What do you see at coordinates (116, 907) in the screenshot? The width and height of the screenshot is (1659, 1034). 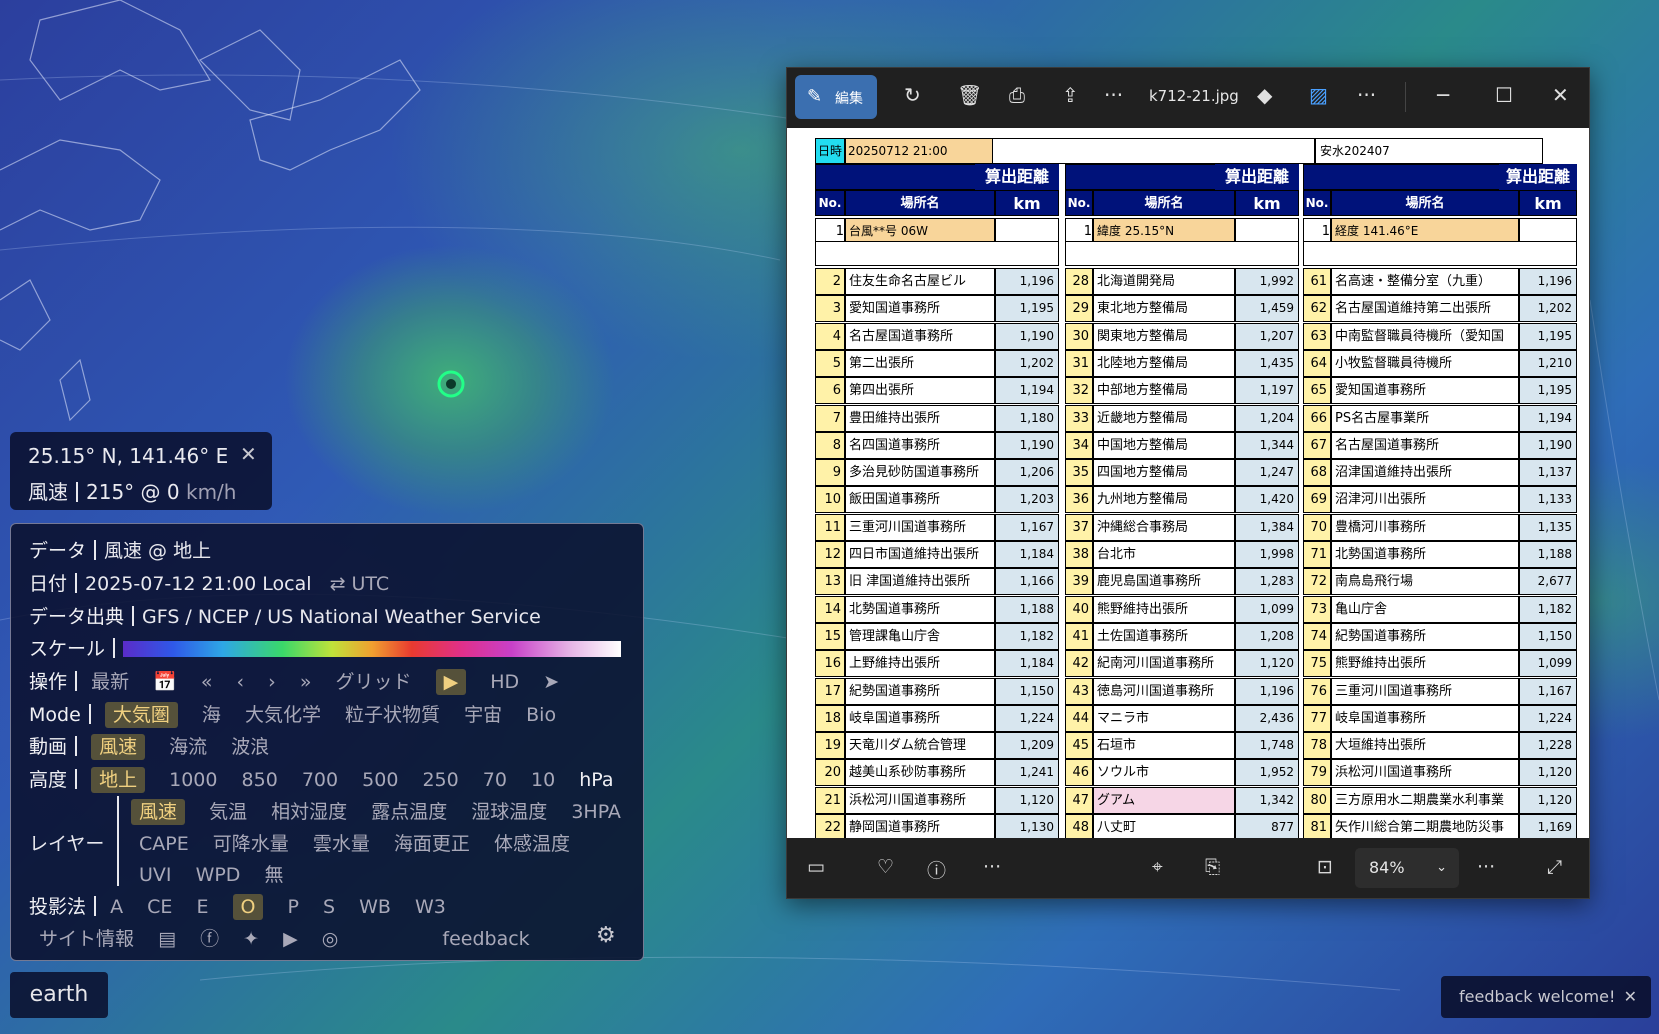 I see `proj-a: A` at bounding box center [116, 907].